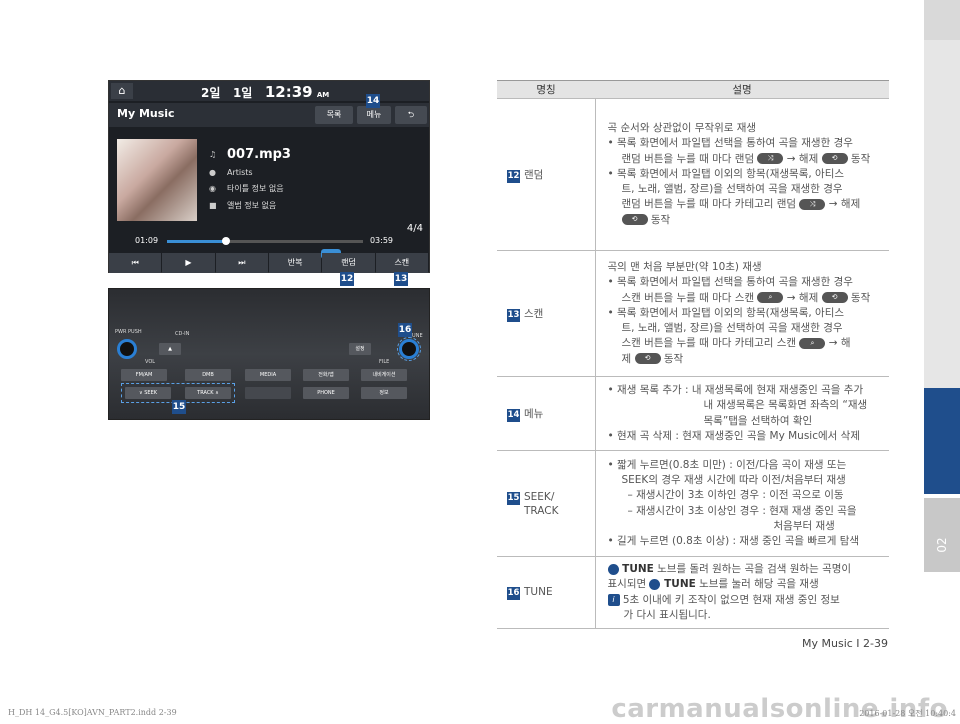 This screenshot has width=960, height=724. Describe the element at coordinates (845, 643) in the screenshot. I see `page-number: My Music I 2-39` at that location.